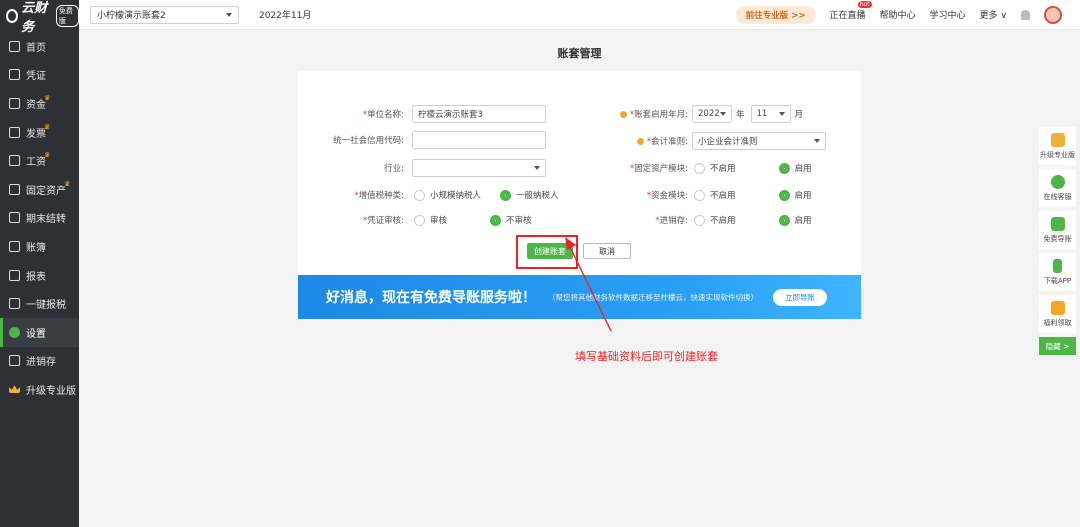 This screenshot has height=527, width=1080. I want to click on fixed-asset-on-label: 启用, so click(803, 169).